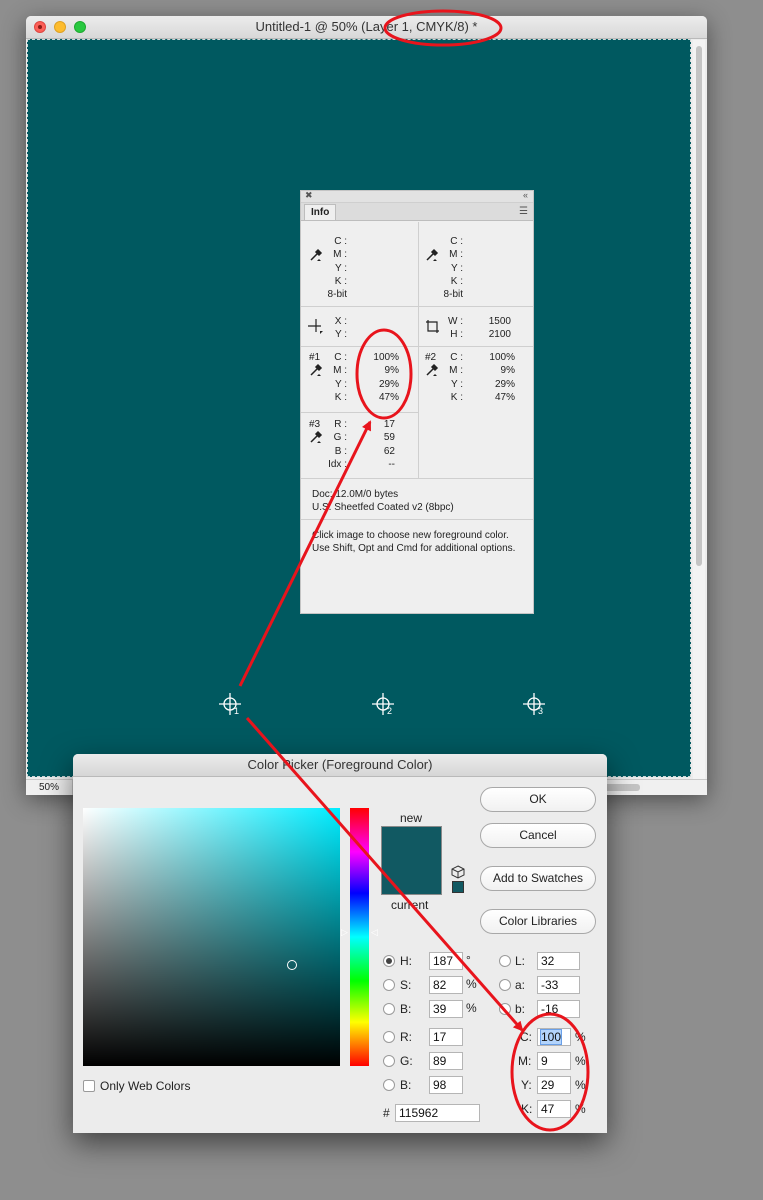 Image resolution: width=763 pixels, height=1200 pixels. Describe the element at coordinates (550, 1072) in the screenshot. I see `cmyk-highlight-ellipse` at that location.